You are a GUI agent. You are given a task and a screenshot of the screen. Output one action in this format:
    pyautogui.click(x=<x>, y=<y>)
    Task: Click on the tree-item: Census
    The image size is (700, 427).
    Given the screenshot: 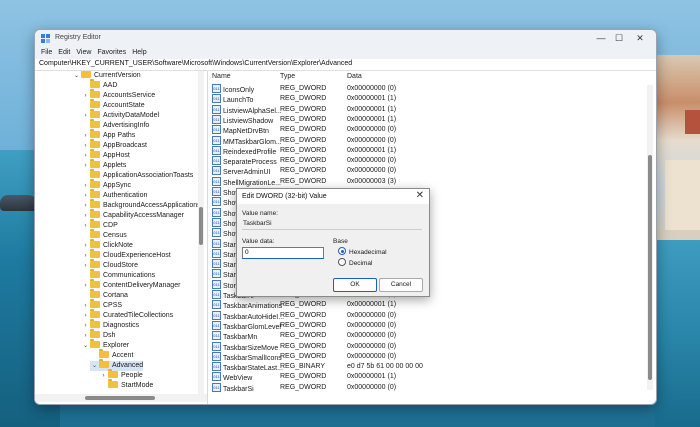 What is the action you would take?
    pyautogui.click(x=104, y=235)
    